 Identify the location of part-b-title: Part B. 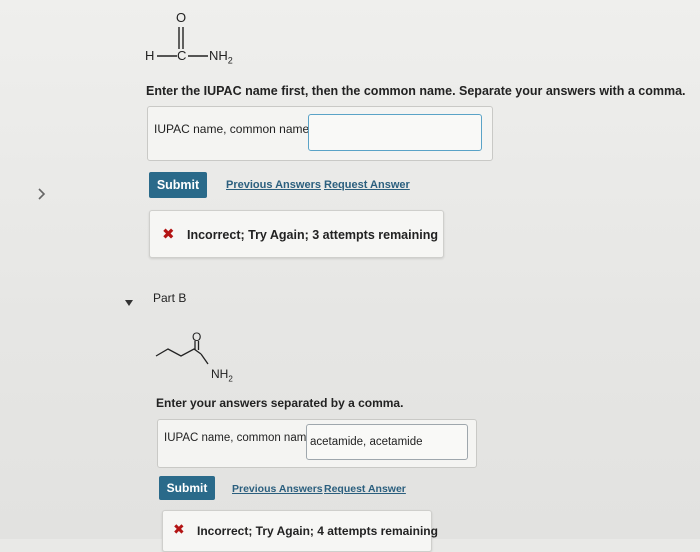
(169, 298).